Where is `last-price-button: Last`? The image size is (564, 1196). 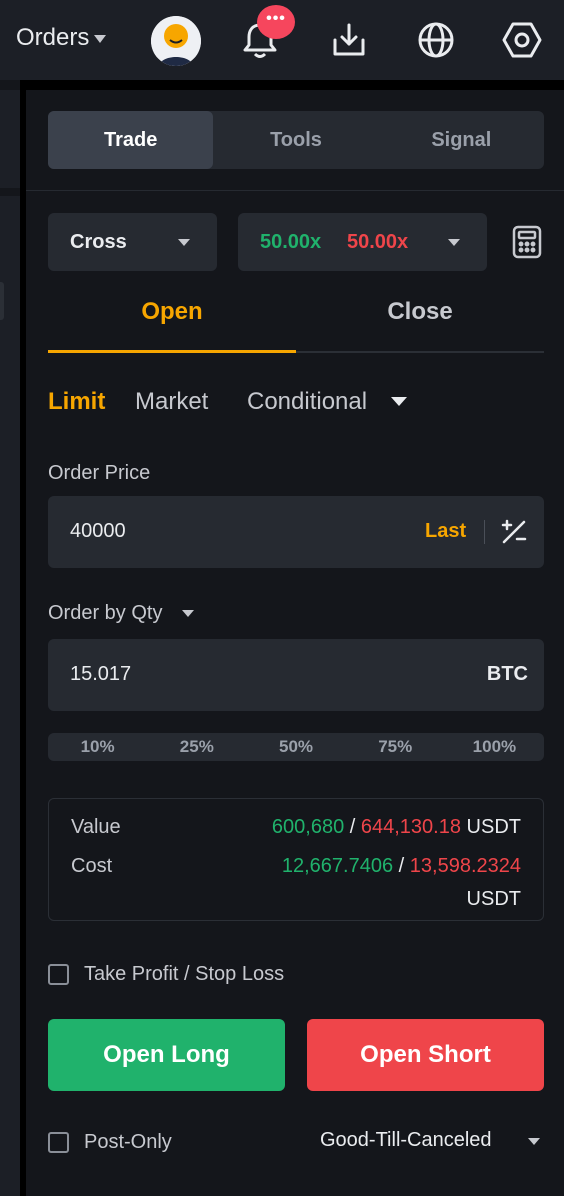 last-price-button: Last is located at coordinates (445, 531).